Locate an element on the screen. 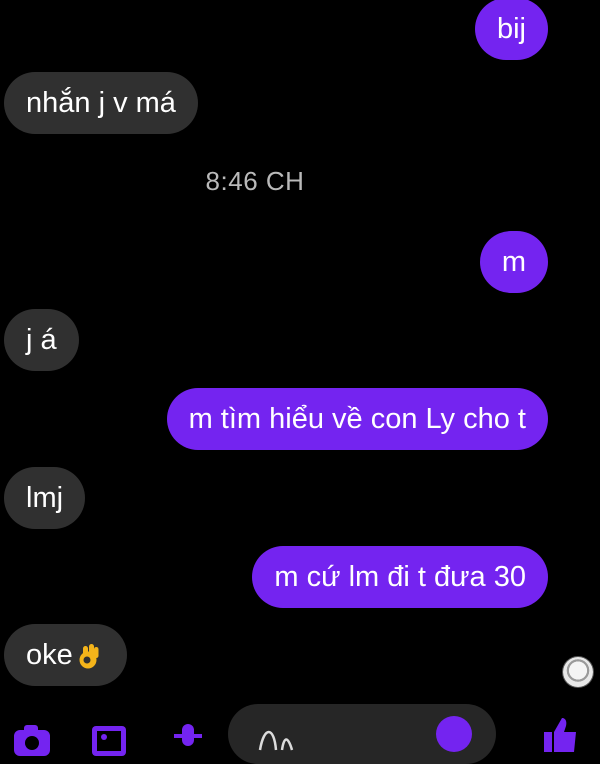 The image size is (600, 764). seen-avatar is located at coordinates (578, 672).